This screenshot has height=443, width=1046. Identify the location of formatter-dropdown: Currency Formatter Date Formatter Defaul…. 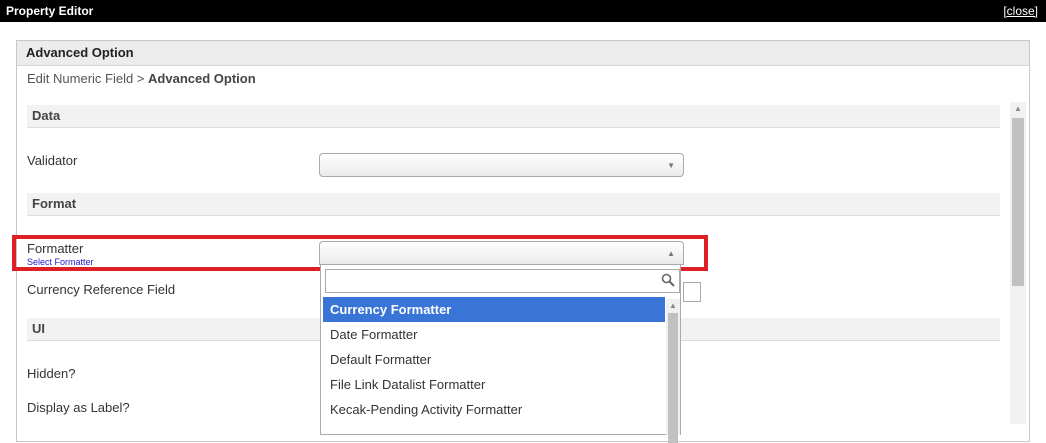
(500, 354).